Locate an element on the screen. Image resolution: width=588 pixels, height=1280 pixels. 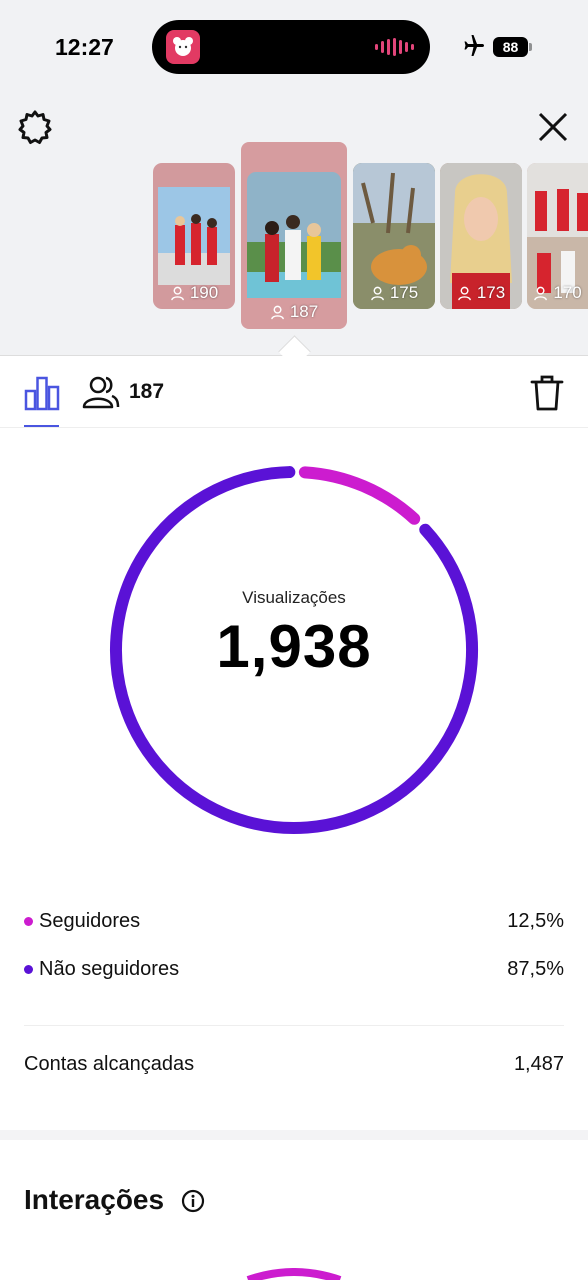
story-viewer-count: 173 is located at coordinates (481, 293).